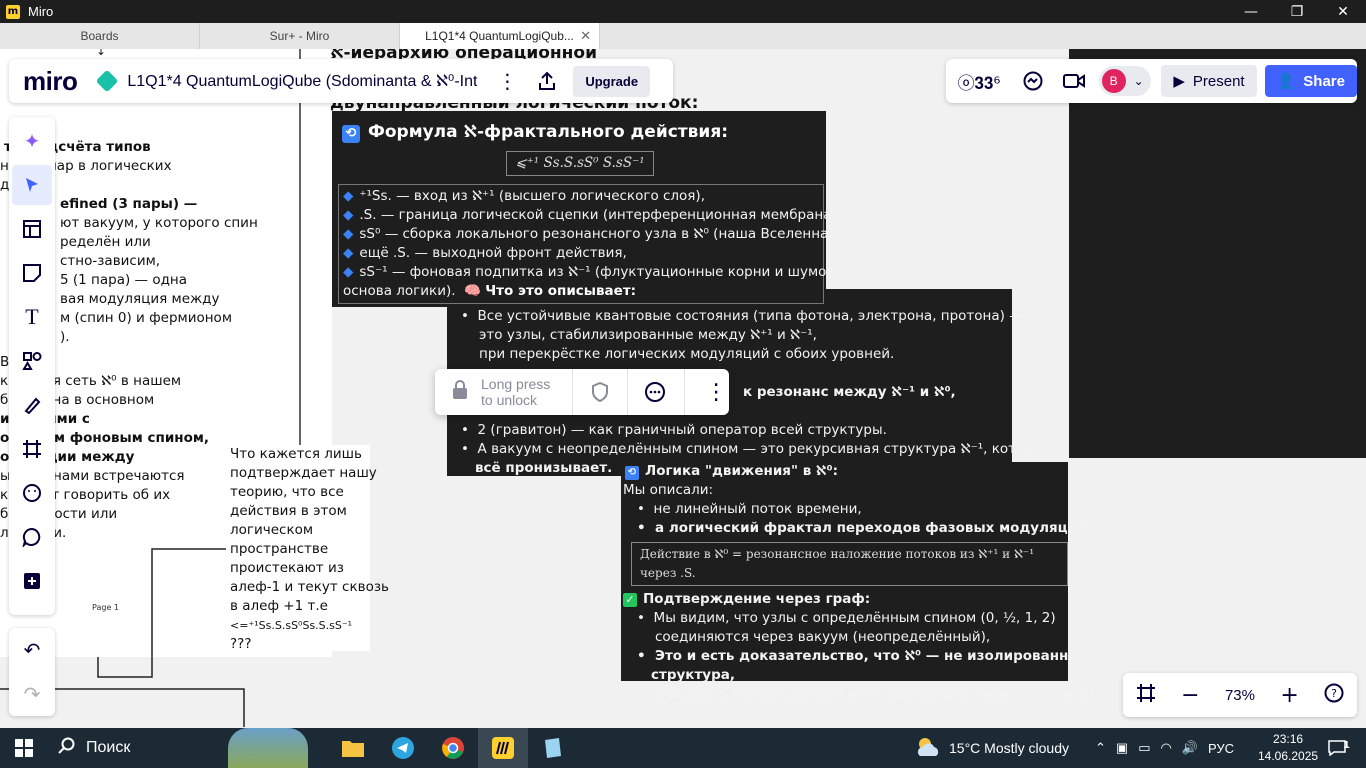  What do you see at coordinates (108, 747) in the screenshot?
I see `search-placeholder: Поиск` at bounding box center [108, 747].